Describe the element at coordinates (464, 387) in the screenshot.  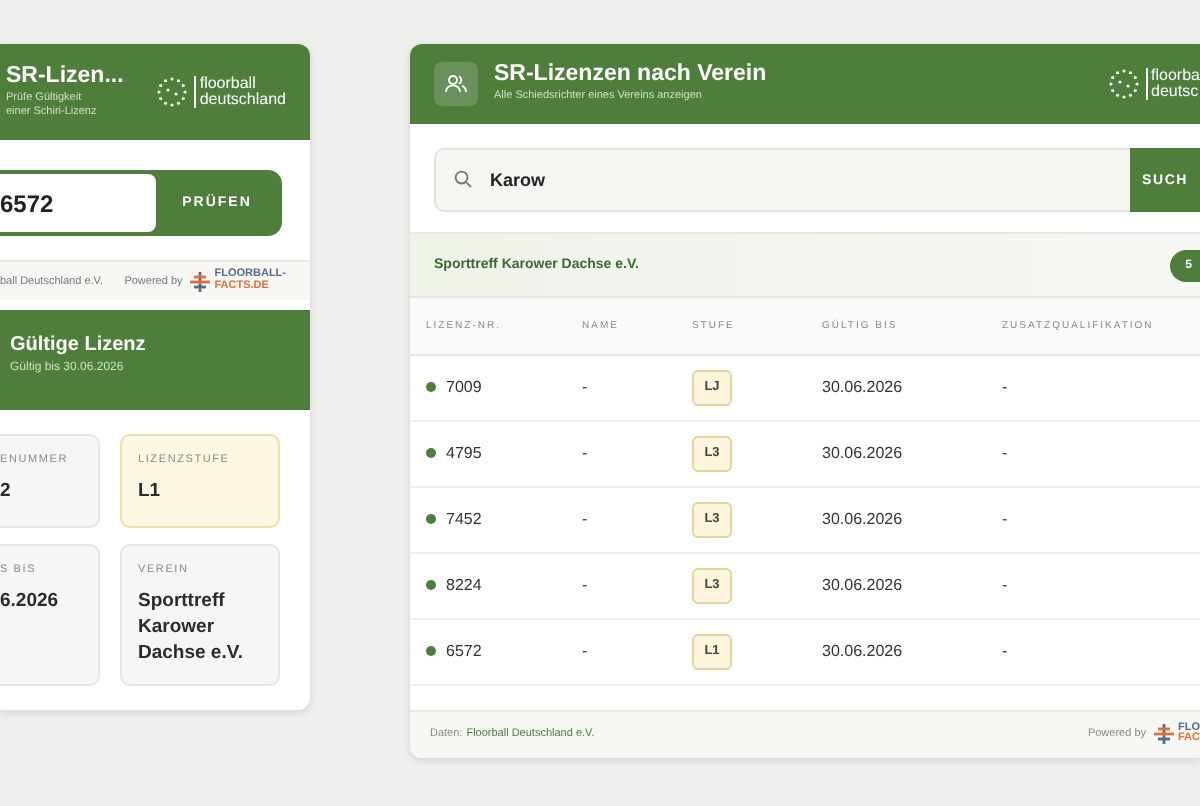
I see `license-number: 7009` at that location.